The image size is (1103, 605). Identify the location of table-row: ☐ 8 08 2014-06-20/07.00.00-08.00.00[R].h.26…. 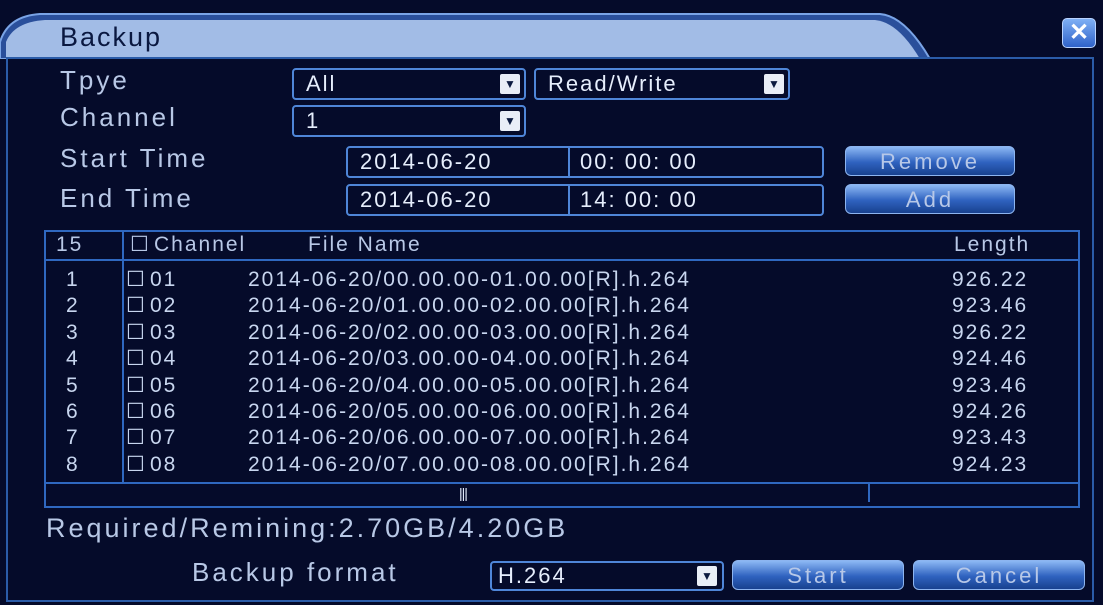
(562, 464).